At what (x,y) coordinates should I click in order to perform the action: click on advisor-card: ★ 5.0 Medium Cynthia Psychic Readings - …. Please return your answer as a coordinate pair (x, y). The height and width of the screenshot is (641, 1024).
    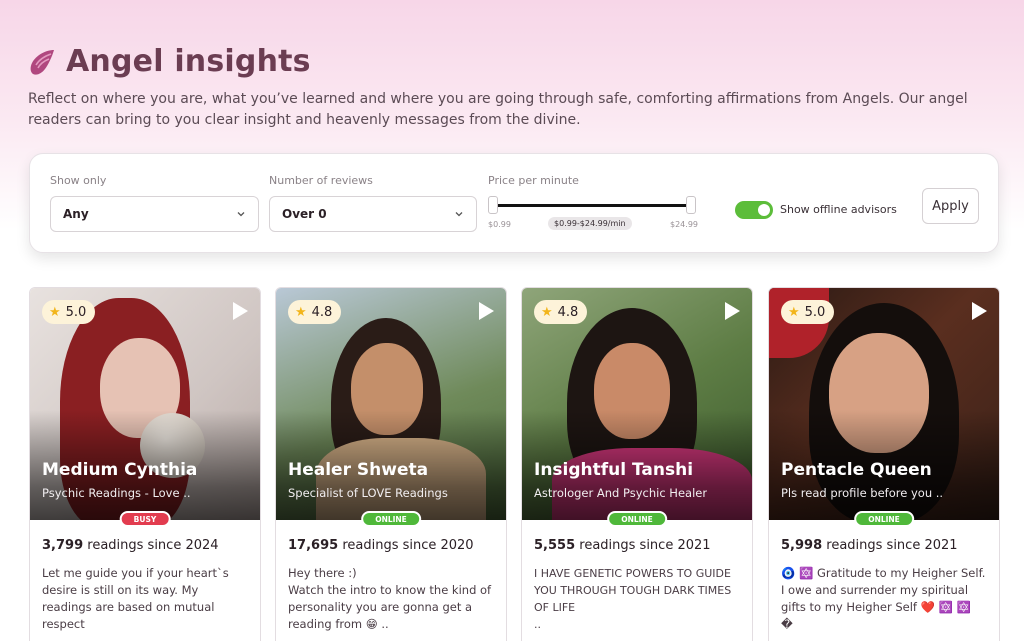
    Looking at the image, I should click on (145, 464).